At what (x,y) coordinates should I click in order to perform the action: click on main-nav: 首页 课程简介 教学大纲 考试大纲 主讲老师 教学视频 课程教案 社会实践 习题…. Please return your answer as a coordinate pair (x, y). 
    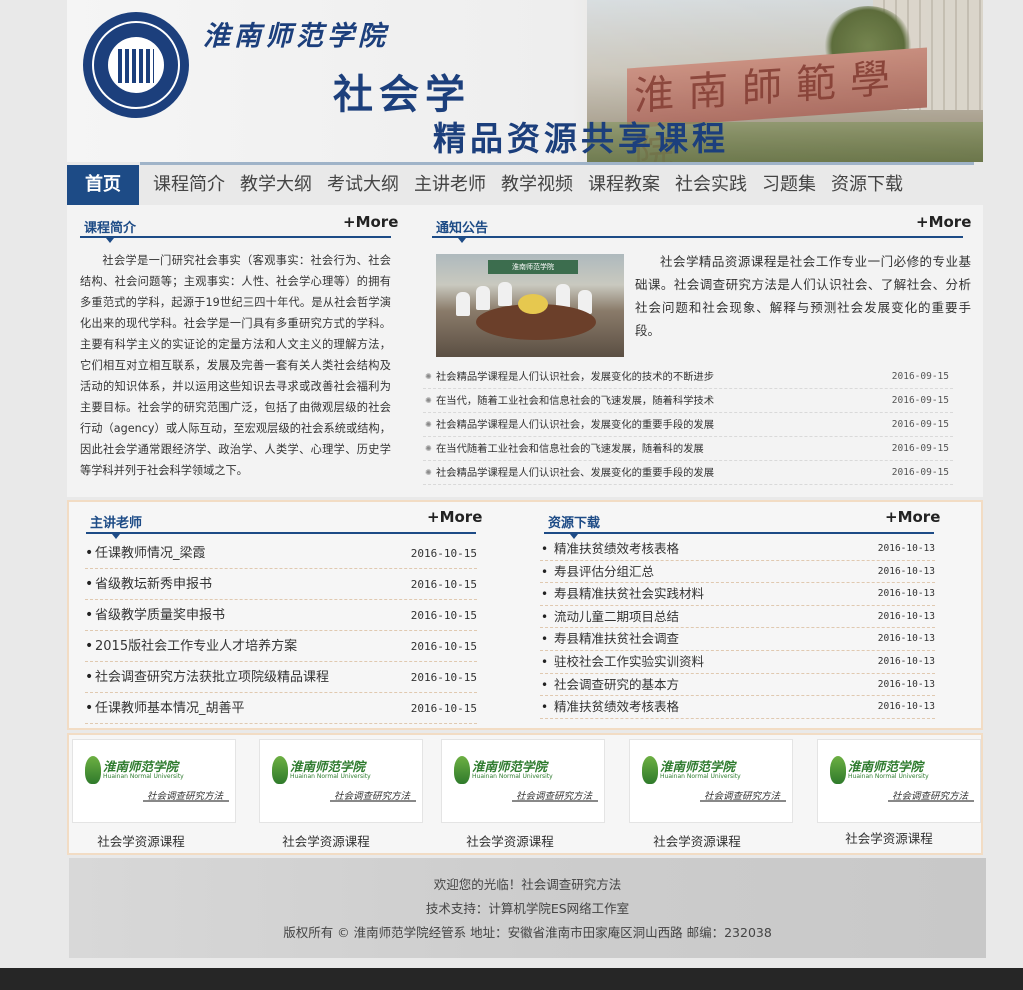
    Looking at the image, I should click on (525, 185).